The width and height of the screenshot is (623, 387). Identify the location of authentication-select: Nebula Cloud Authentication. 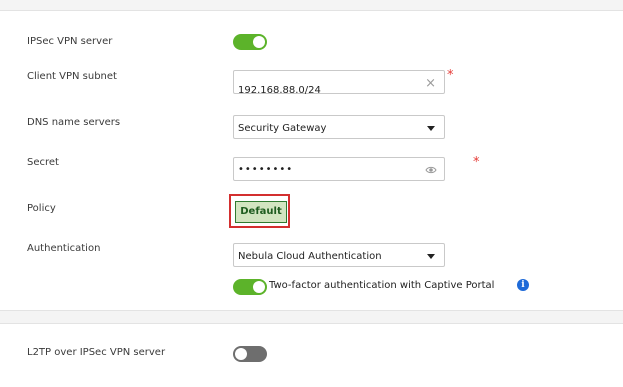
(339, 255).